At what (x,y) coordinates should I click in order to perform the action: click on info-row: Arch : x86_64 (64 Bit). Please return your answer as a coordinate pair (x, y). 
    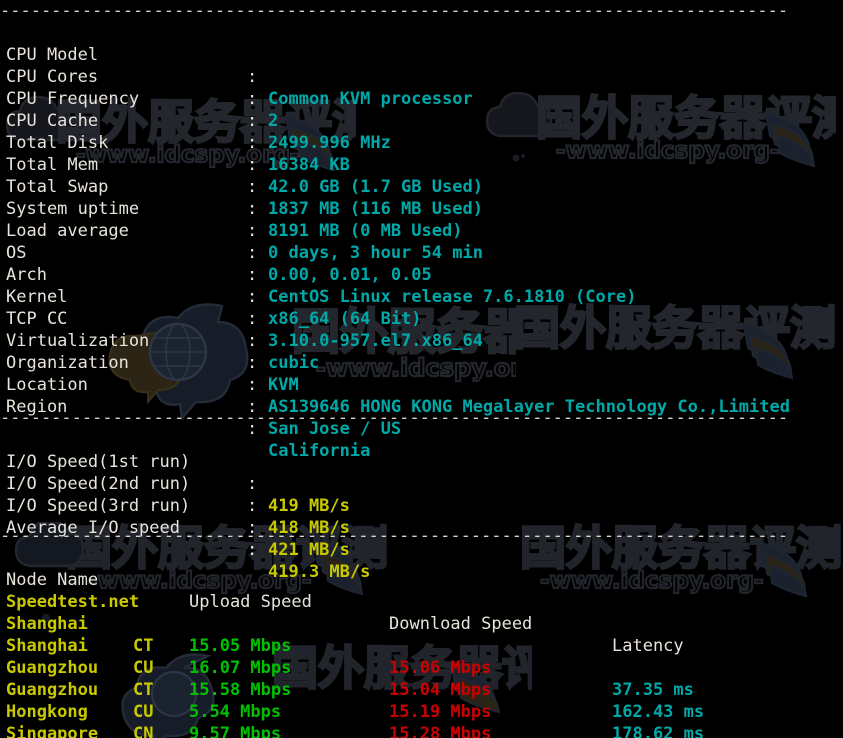
    Looking at the image, I should click on (421, 285).